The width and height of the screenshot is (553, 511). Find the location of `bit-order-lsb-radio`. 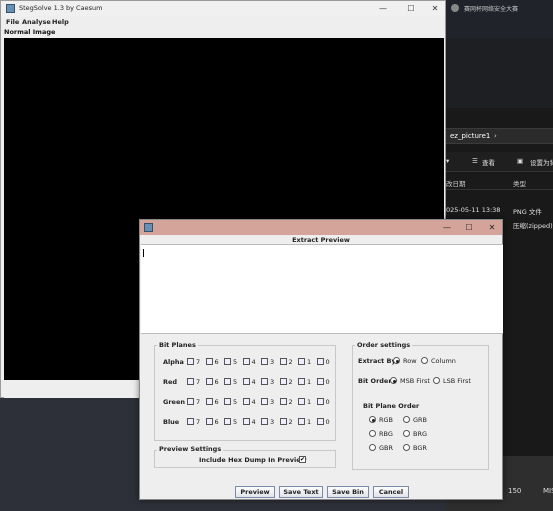

bit-order-lsb-radio is located at coordinates (436, 380).